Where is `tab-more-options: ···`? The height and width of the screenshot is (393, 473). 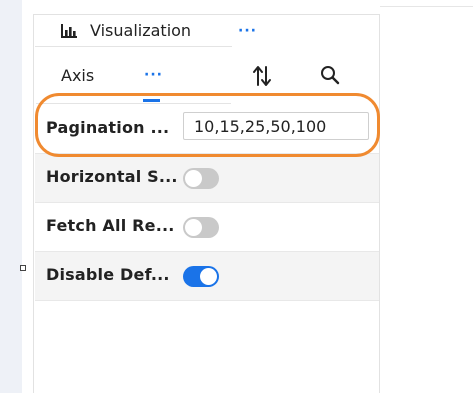 tab-more-options: ··· is located at coordinates (153, 75).